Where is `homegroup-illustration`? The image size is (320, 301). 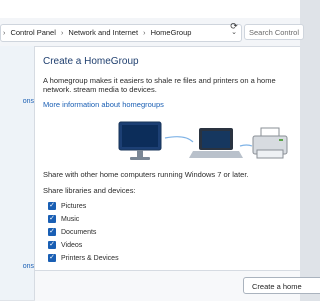
homegroup-illustration is located at coordinates (205, 143).